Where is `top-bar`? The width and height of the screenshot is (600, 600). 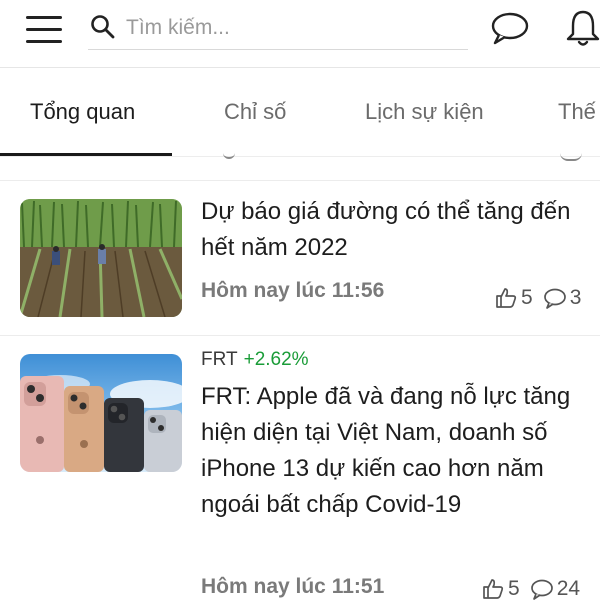 top-bar is located at coordinates (300, 34).